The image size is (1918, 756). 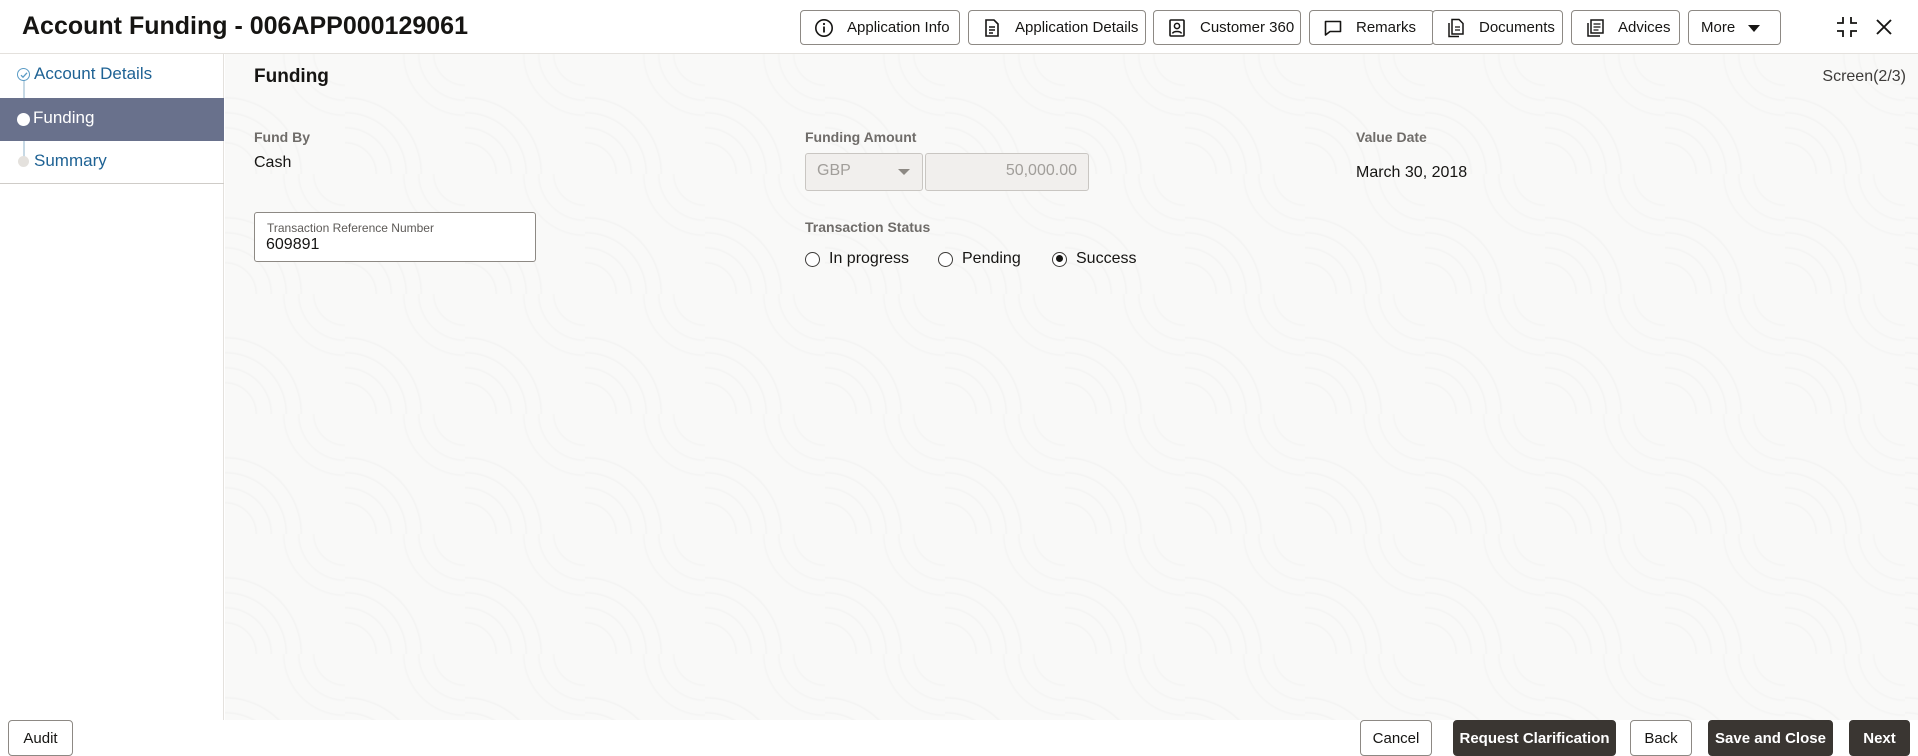 What do you see at coordinates (40, 738) in the screenshot?
I see `audit-button: Audit` at bounding box center [40, 738].